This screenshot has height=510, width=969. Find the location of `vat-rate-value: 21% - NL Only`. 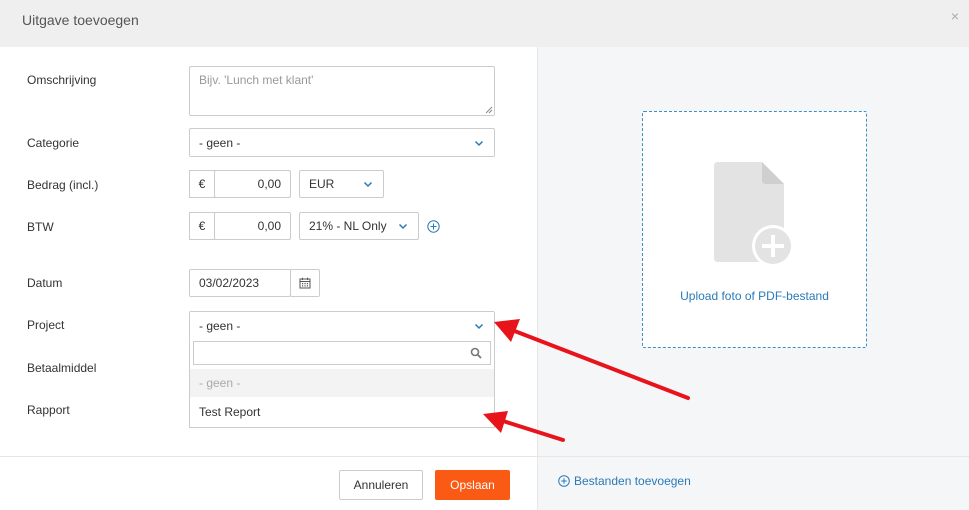

vat-rate-value: 21% - NL Only is located at coordinates (348, 226).